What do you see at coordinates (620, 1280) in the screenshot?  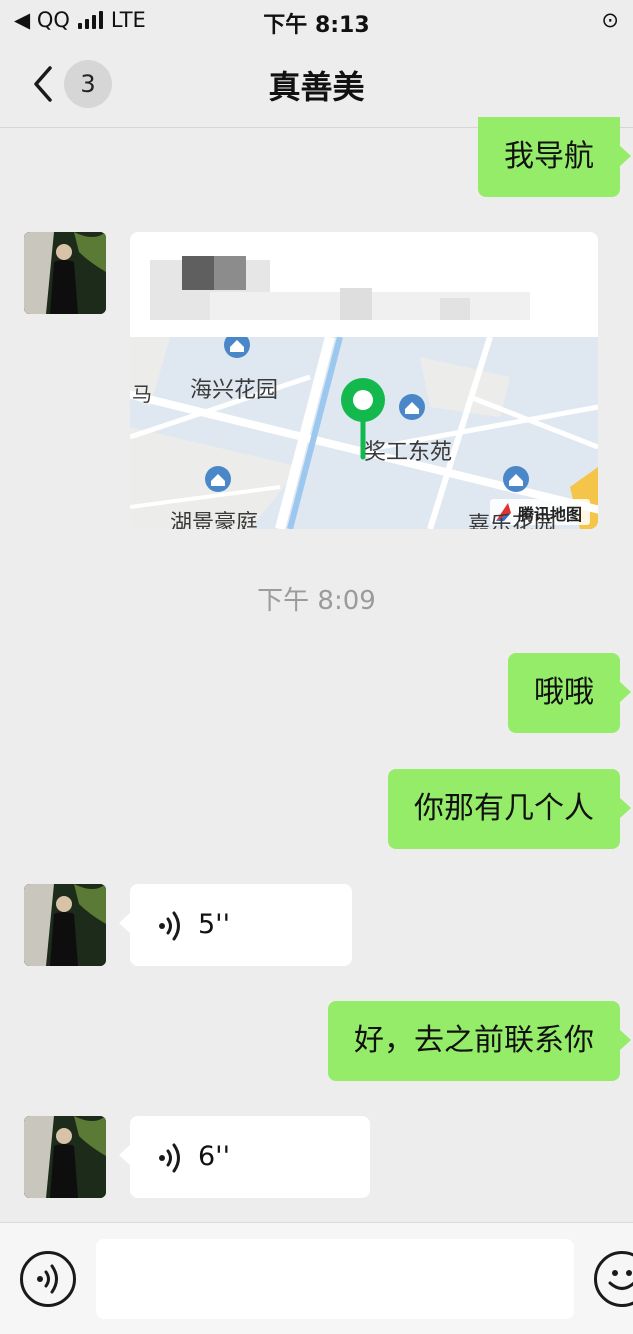 I see `emoji-icon` at bounding box center [620, 1280].